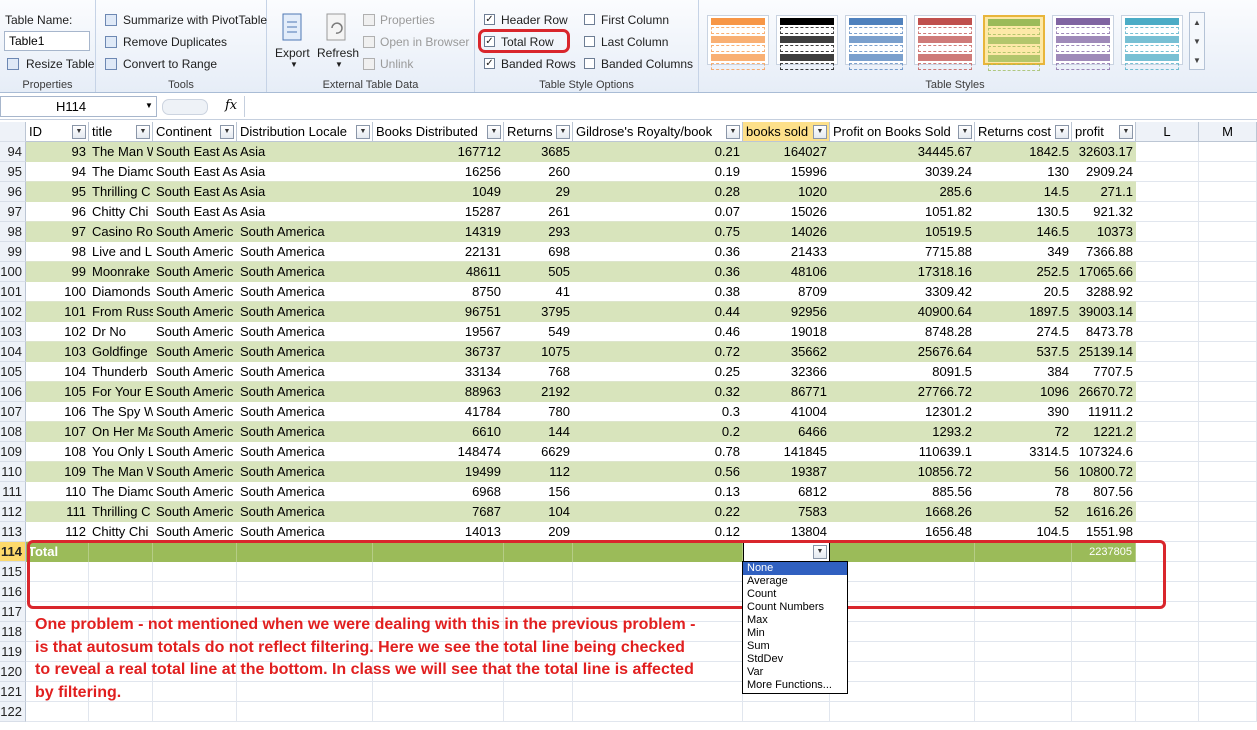 This screenshot has width=1257, height=730. What do you see at coordinates (438, 272) in the screenshot?
I see `table-cell: 48611` at bounding box center [438, 272].